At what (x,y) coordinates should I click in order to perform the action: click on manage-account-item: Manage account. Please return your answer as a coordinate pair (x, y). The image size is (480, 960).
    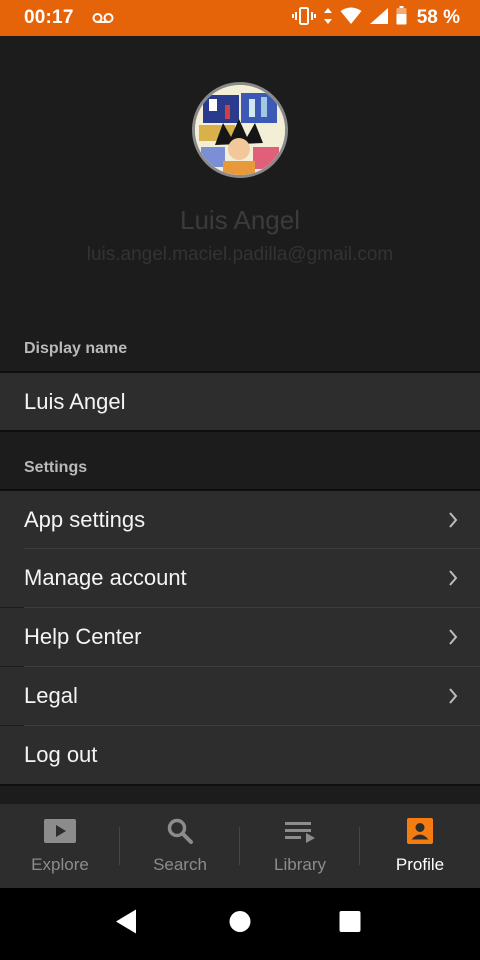
    Looking at the image, I should click on (240, 578).